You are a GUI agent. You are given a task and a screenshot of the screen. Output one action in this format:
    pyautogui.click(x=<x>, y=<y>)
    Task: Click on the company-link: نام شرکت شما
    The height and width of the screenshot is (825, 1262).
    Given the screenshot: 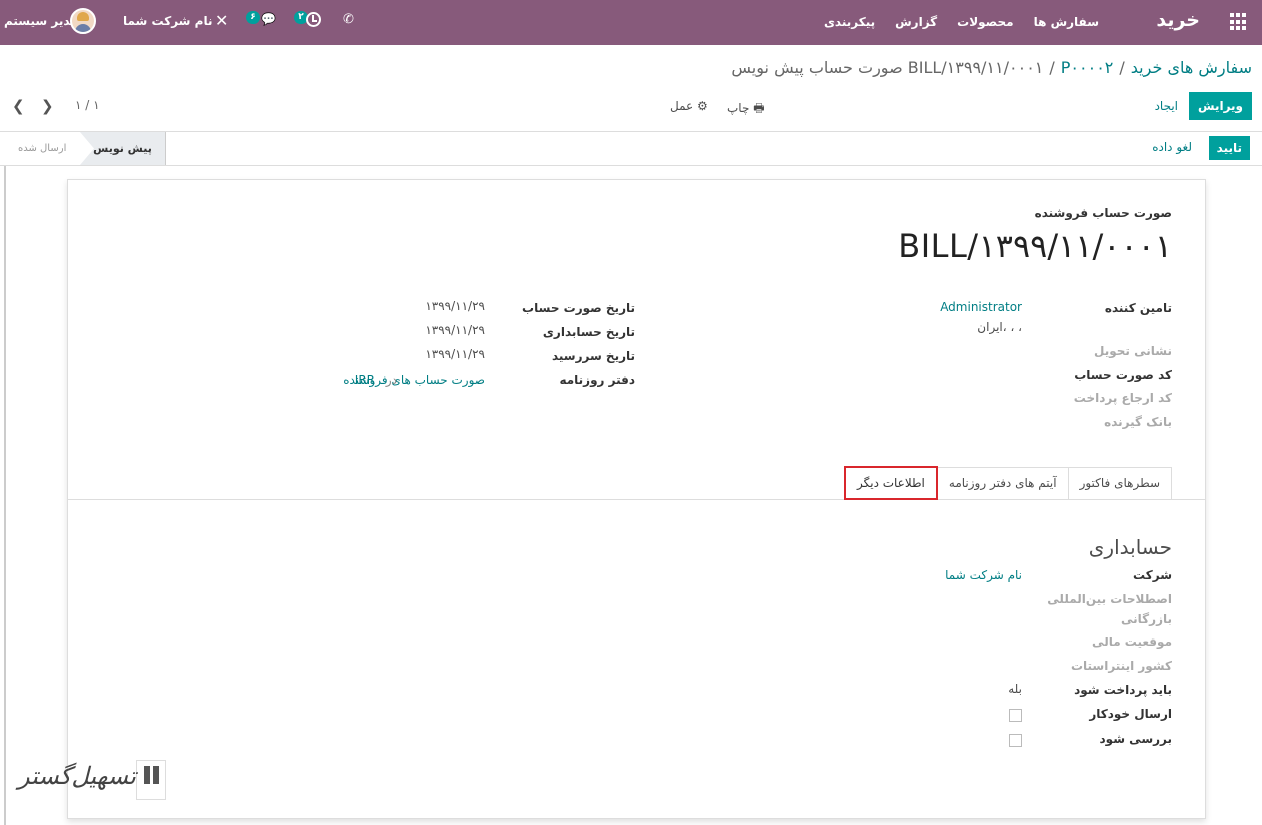 What is the action you would take?
    pyautogui.click(x=983, y=575)
    